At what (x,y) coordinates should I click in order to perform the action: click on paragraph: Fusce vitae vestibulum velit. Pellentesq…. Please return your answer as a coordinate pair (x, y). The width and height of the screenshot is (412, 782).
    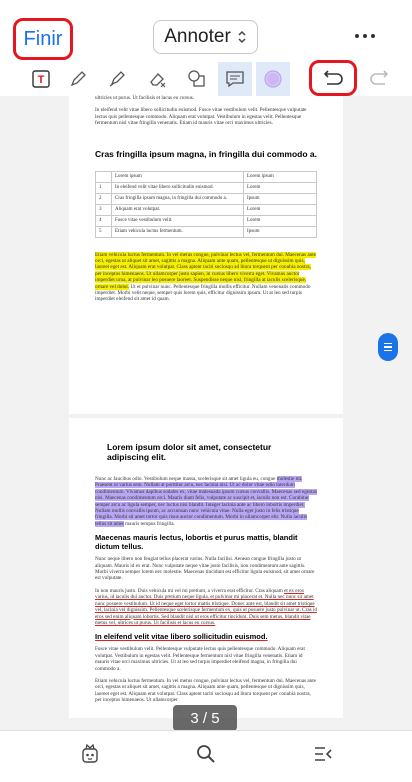
    Looking at the image, I should click on (200, 659).